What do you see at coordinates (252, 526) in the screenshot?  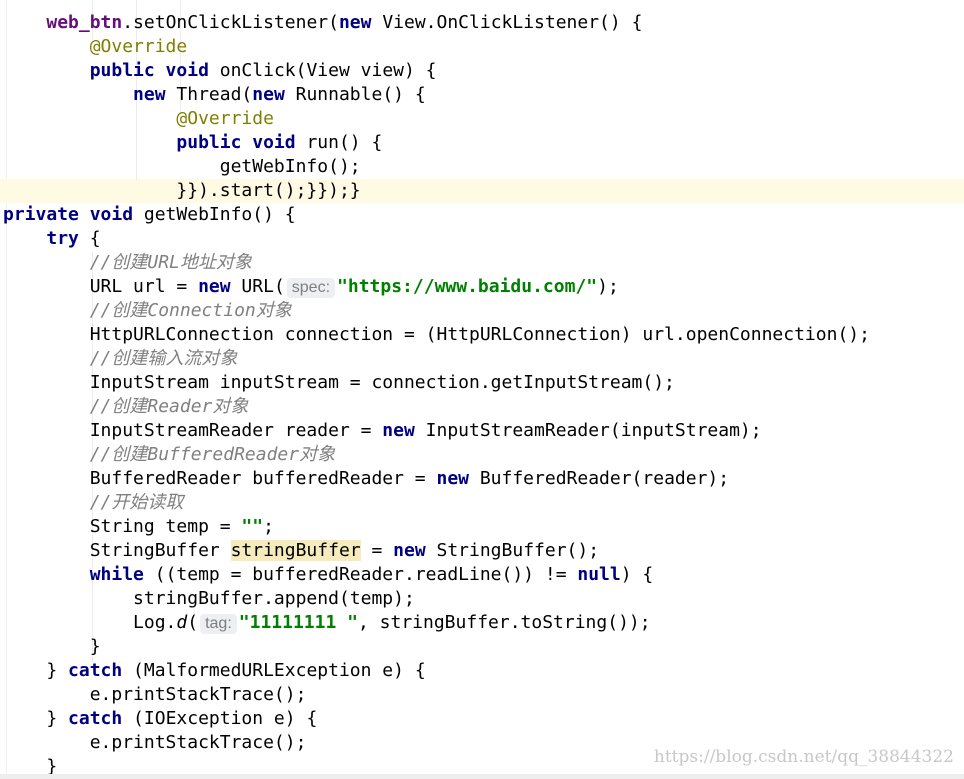 I see `string-literal: ""` at bounding box center [252, 526].